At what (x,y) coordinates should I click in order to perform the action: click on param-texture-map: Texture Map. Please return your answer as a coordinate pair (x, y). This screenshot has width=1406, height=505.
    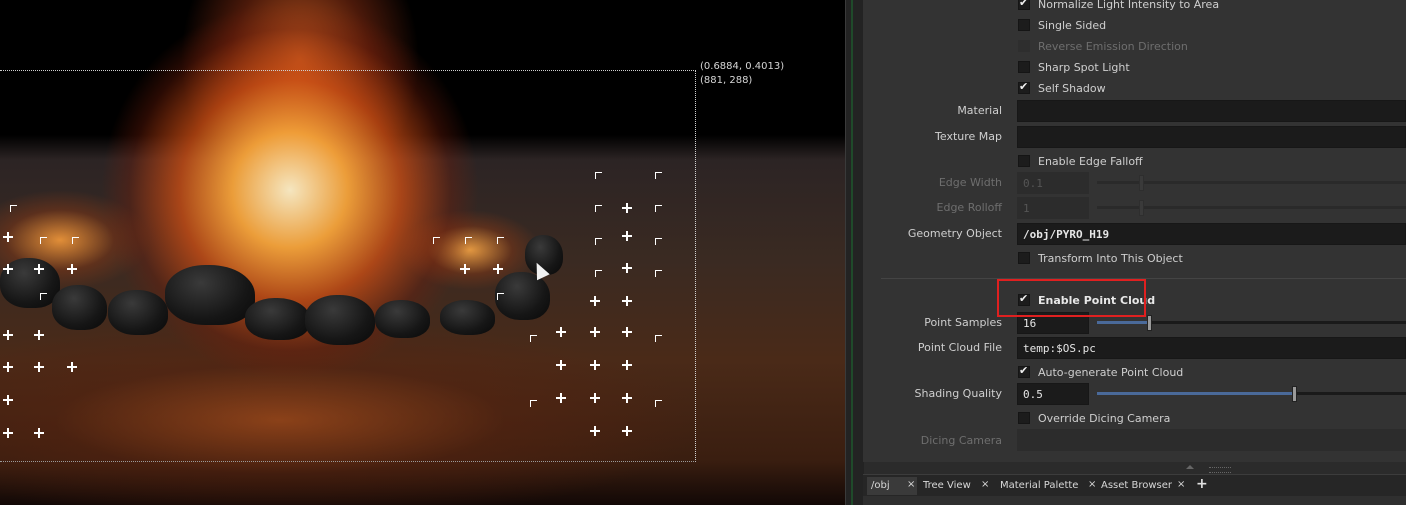
    Looking at the image, I should click on (1134, 138).